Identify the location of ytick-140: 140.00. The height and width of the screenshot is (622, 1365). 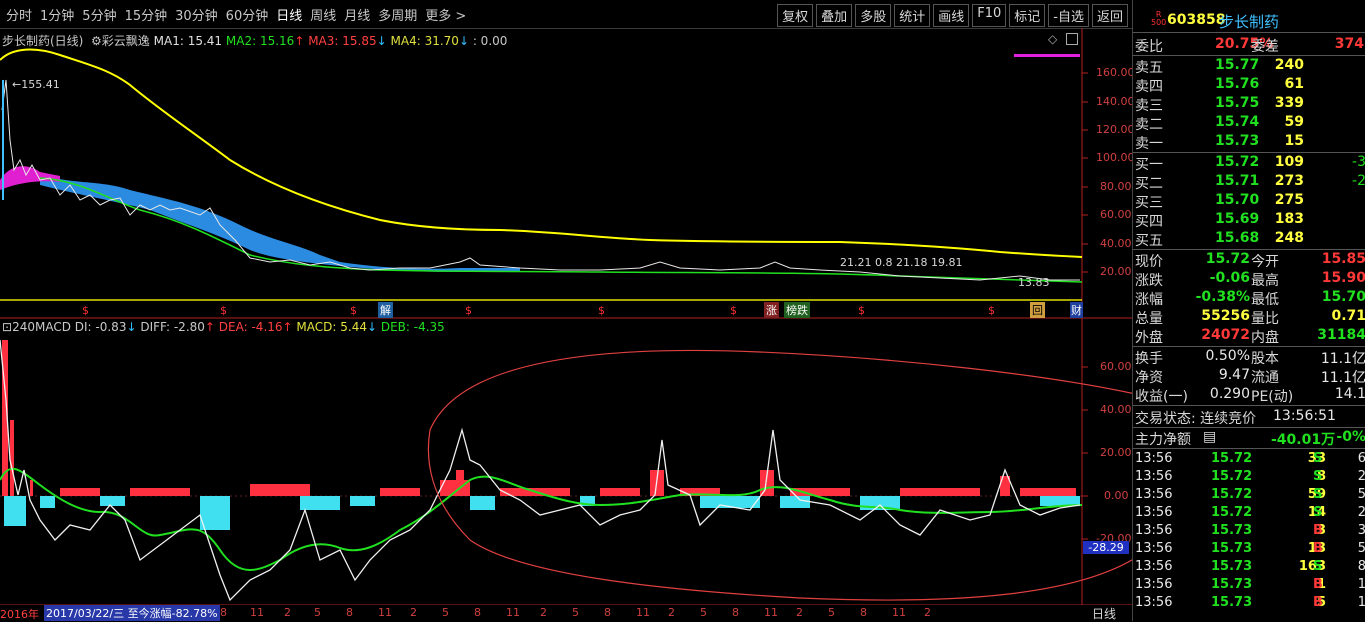
(1115, 101).